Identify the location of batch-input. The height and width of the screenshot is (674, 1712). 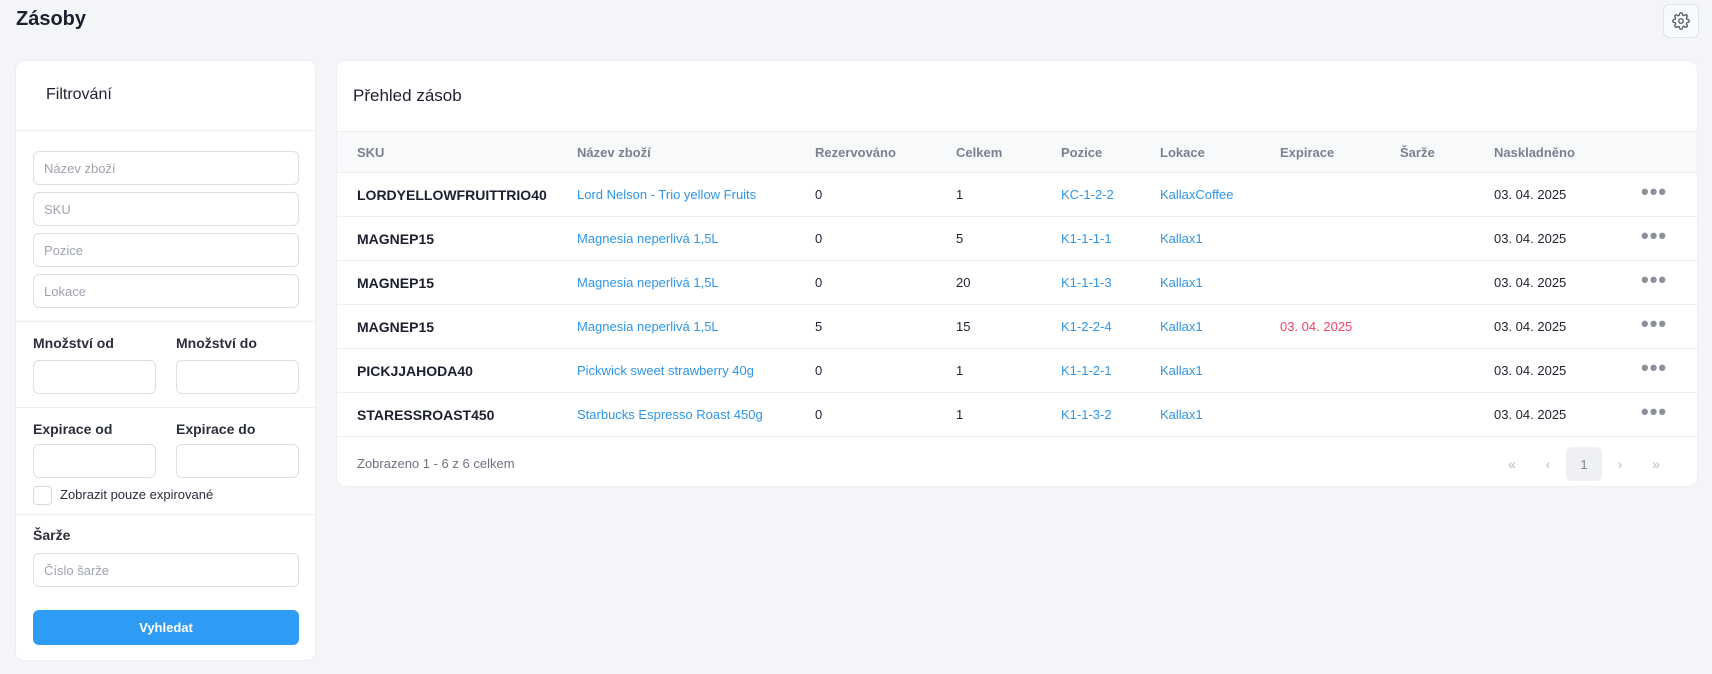
(166, 570).